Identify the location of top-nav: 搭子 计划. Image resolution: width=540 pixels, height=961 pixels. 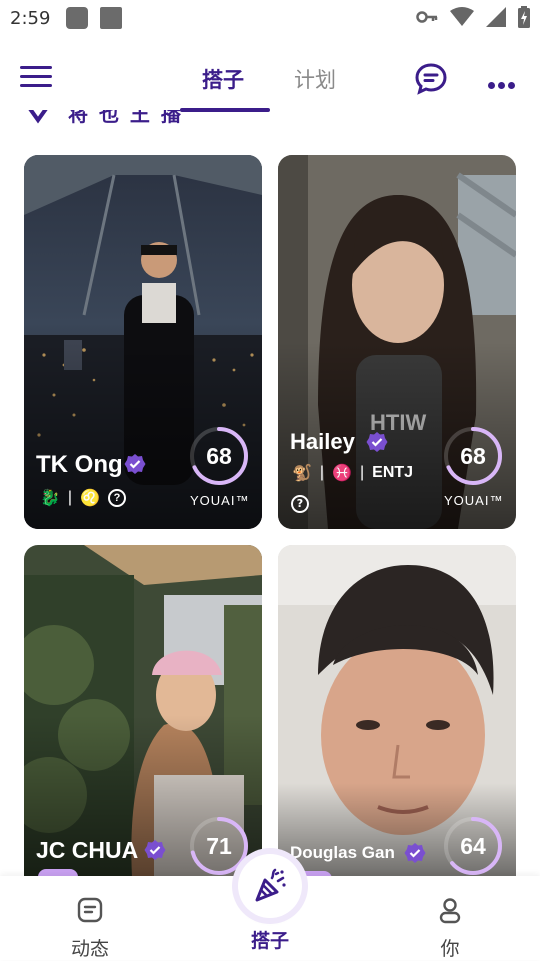
(270, 82).